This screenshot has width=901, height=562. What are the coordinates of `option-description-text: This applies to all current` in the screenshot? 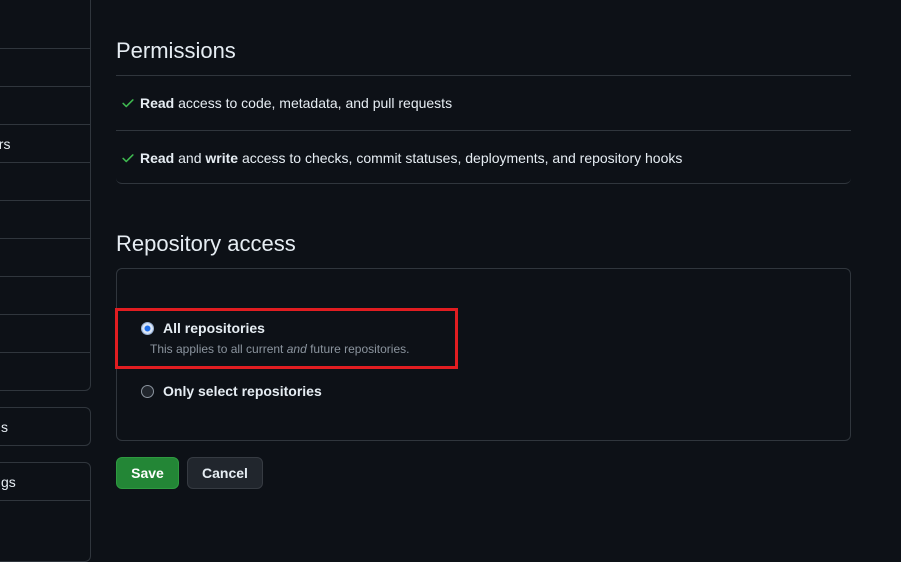 It's located at (218, 349).